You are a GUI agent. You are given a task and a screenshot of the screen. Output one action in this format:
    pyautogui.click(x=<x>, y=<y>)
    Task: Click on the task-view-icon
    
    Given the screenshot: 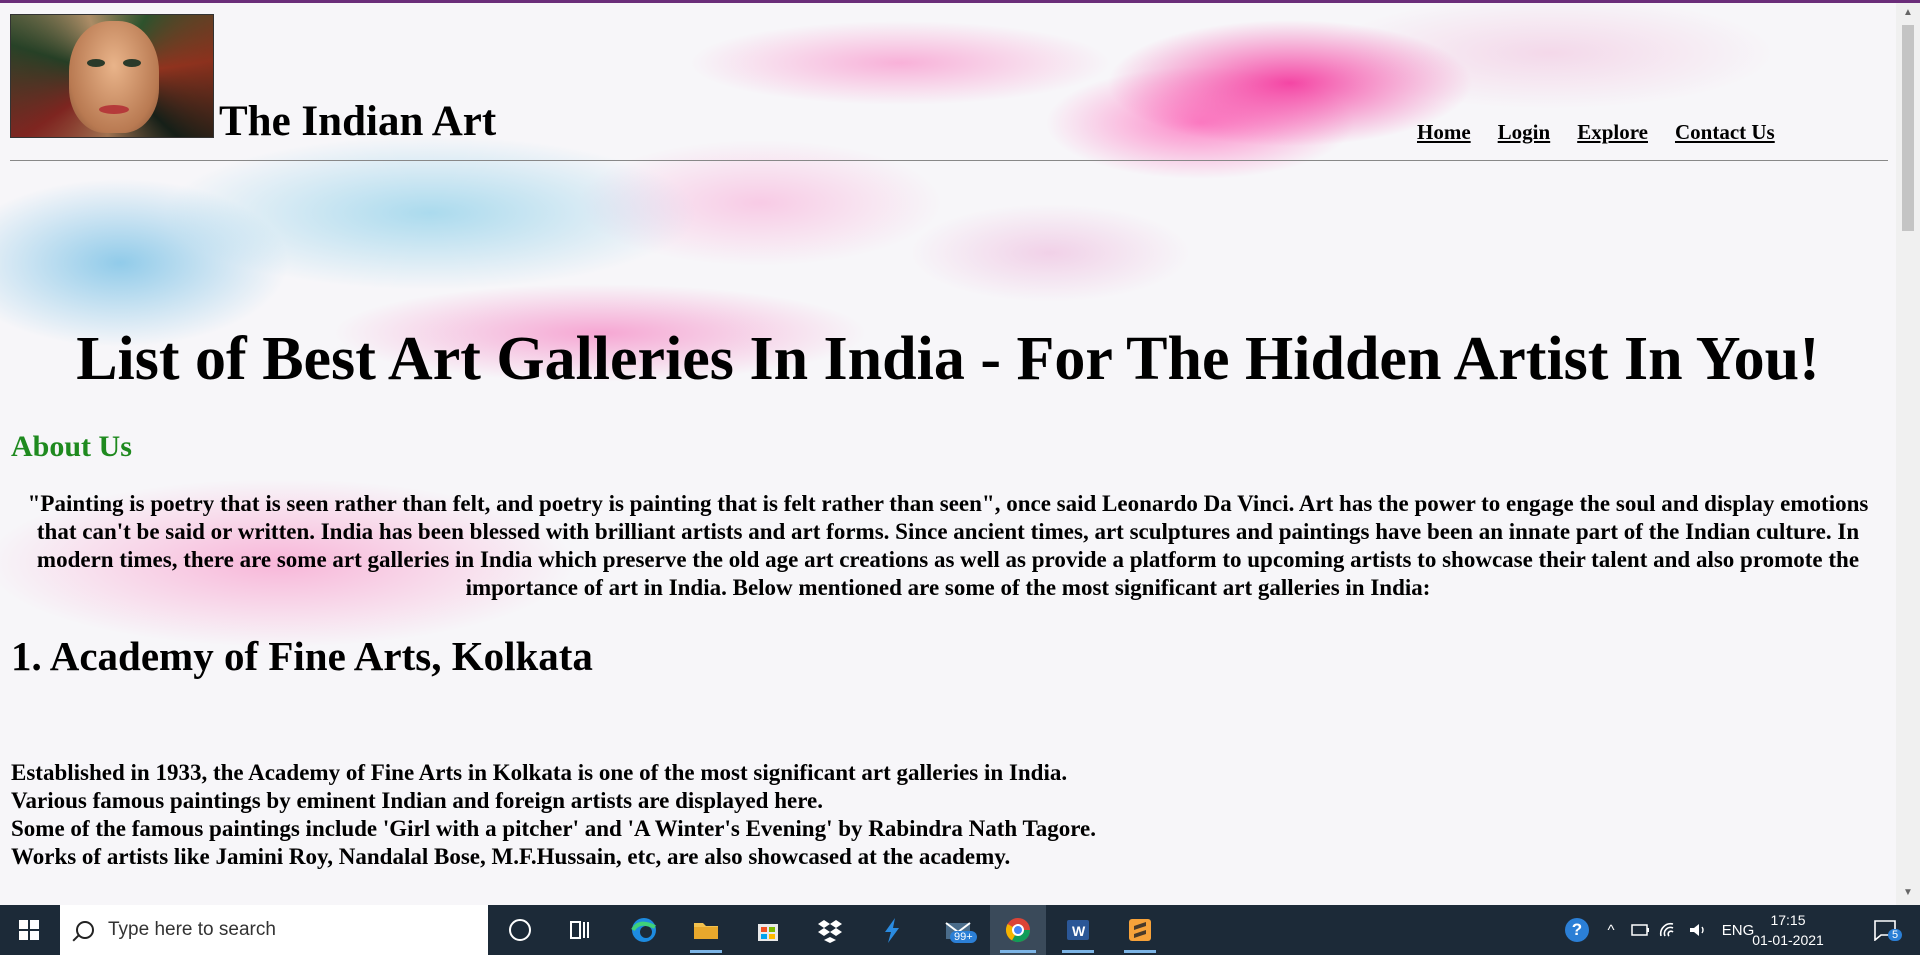 What is the action you would take?
    pyautogui.click(x=579, y=930)
    